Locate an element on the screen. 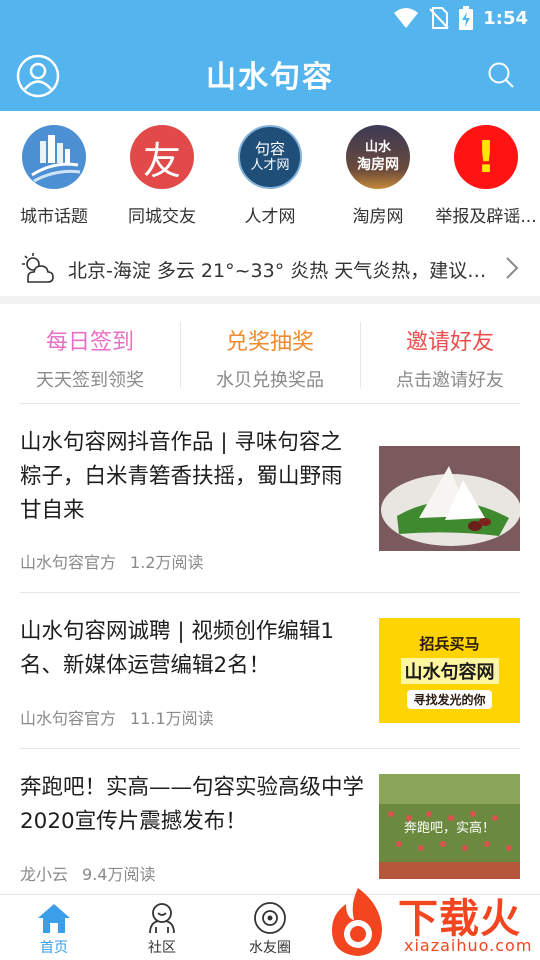 The height and width of the screenshot is (960, 540). action-lottery: 兑奖抽奖 水贝兑换奖品 is located at coordinates (270, 354).